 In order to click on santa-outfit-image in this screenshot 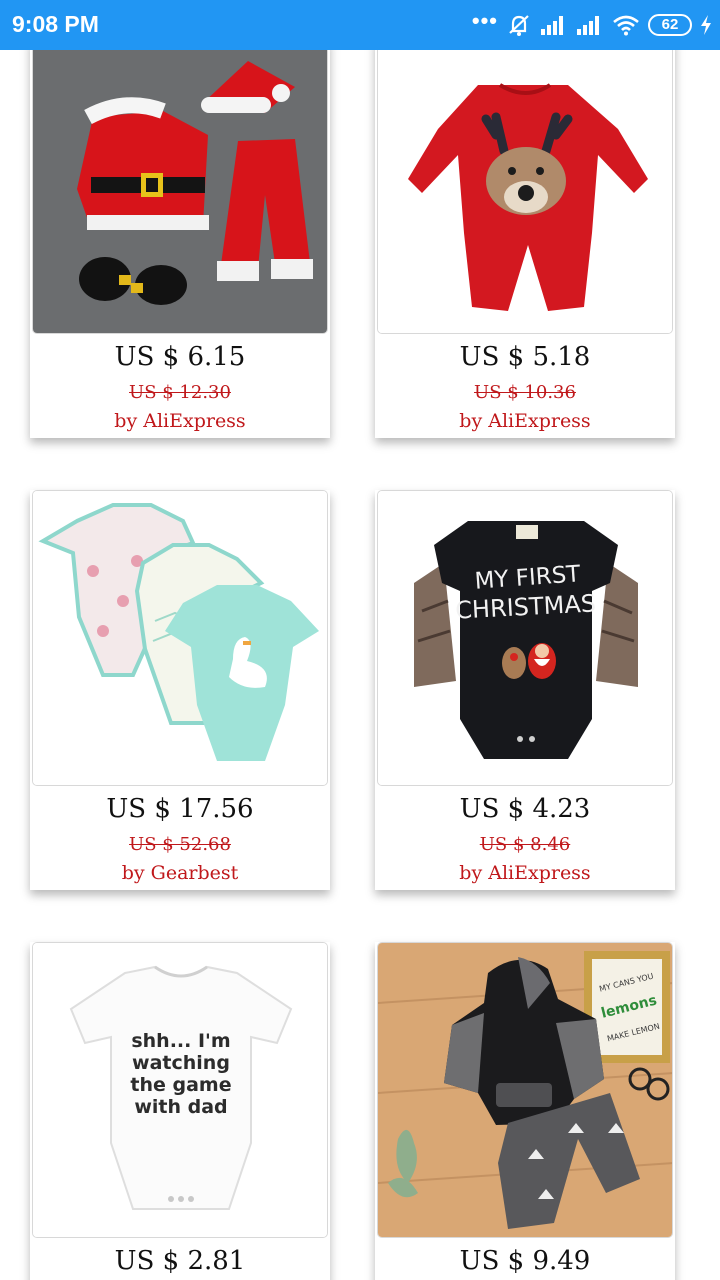, I will do `click(180, 191)`.